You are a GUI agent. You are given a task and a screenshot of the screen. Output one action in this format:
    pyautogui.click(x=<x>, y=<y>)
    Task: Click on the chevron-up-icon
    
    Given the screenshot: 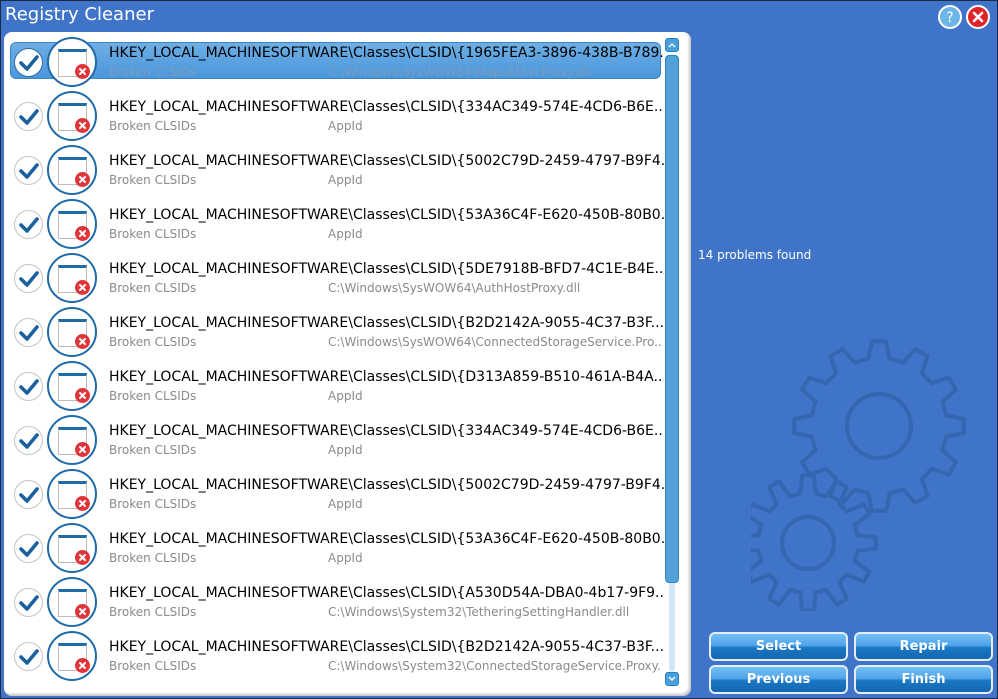 What is the action you would take?
    pyautogui.click(x=672, y=45)
    